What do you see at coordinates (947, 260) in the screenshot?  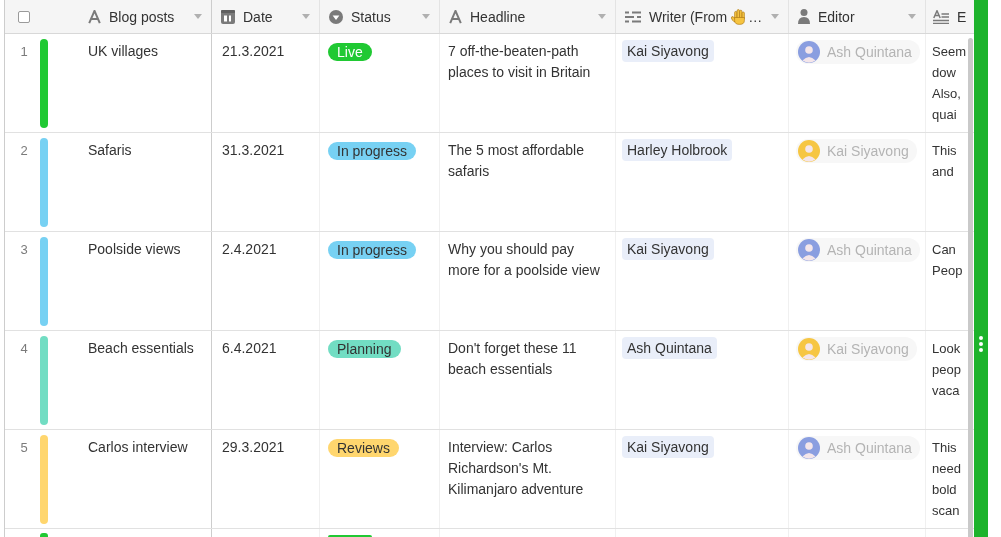 I see `notes-text: Can Peop` at bounding box center [947, 260].